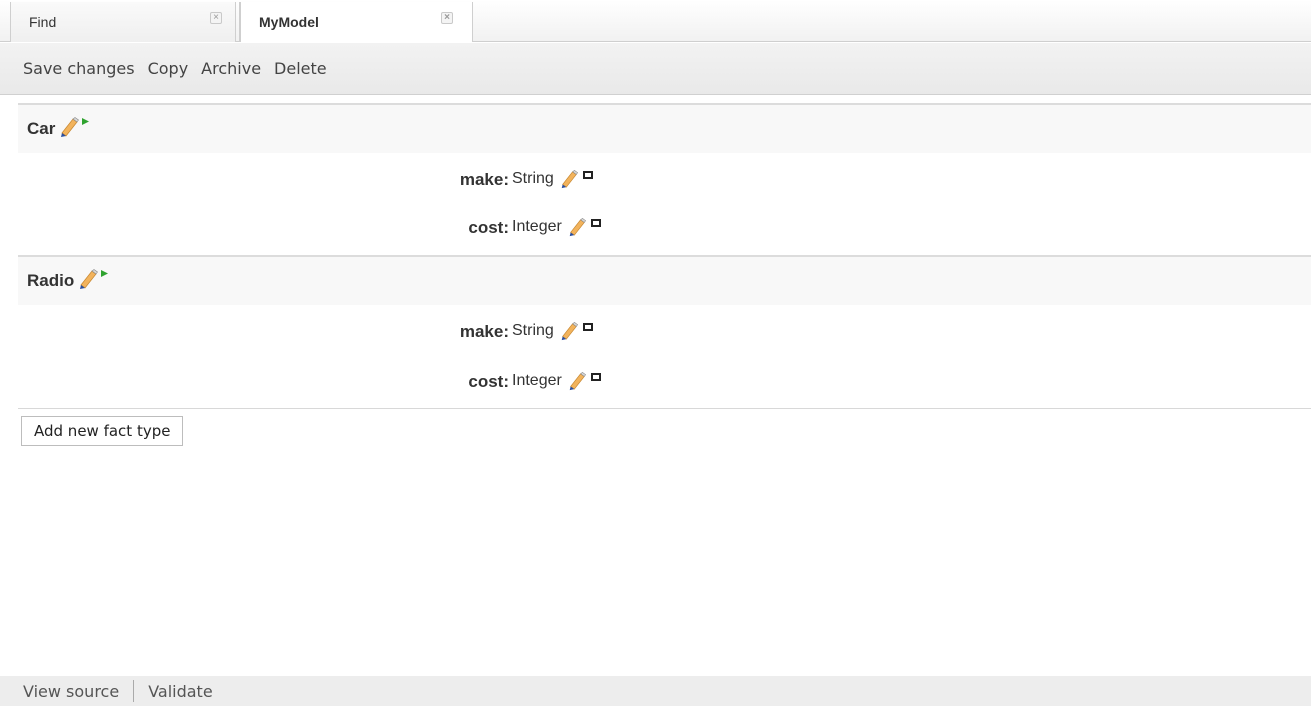 The image size is (1311, 706). I want to click on view-source-button: View source, so click(71, 691).